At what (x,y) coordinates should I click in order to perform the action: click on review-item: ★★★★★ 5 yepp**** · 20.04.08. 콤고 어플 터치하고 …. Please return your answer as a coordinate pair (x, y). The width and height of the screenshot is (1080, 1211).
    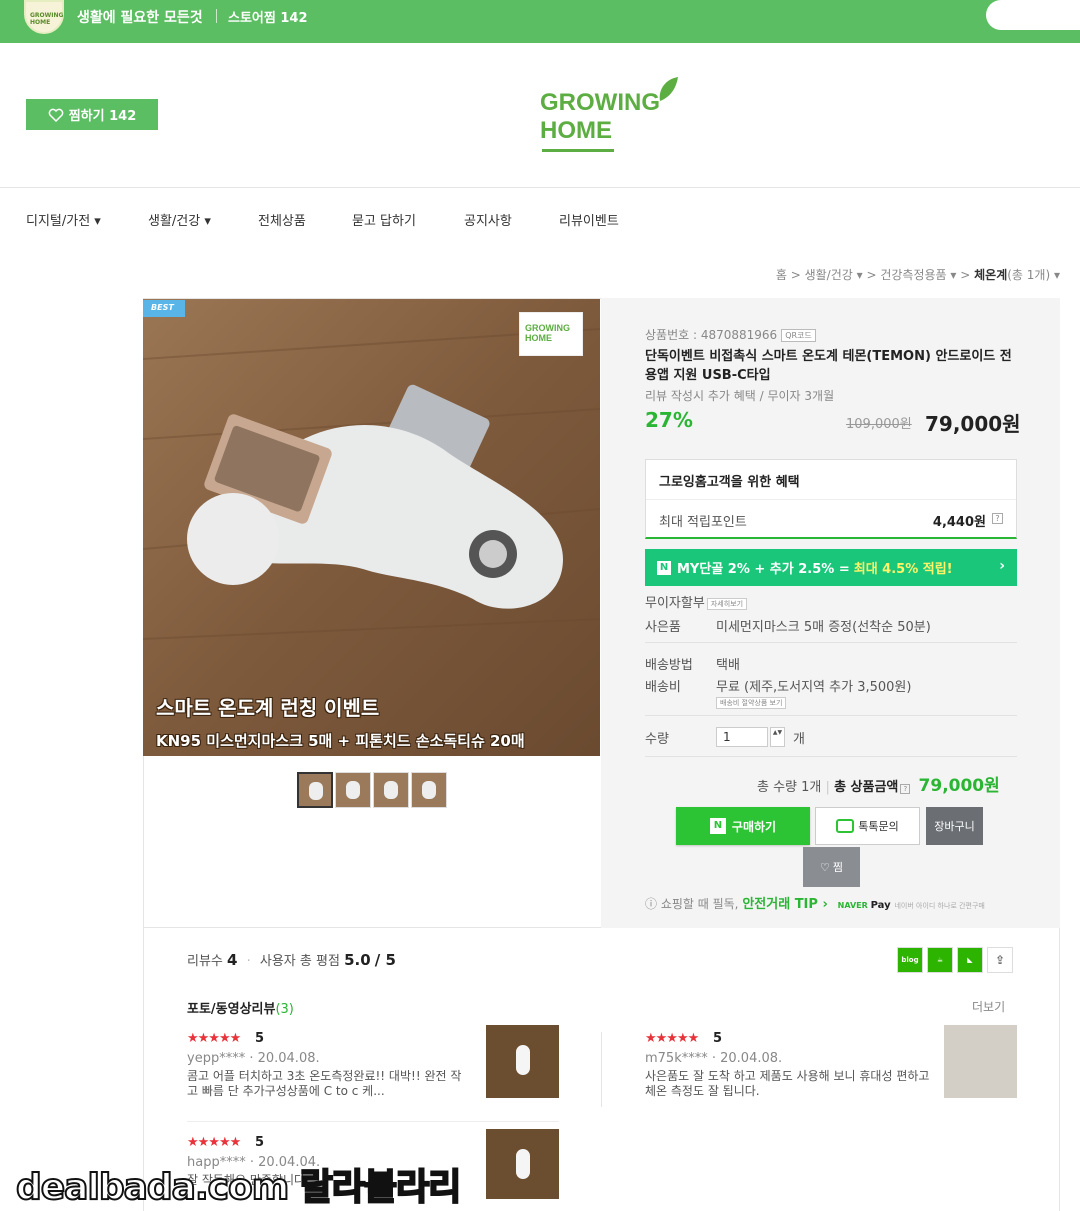
    Looking at the image, I should click on (373, 1068).